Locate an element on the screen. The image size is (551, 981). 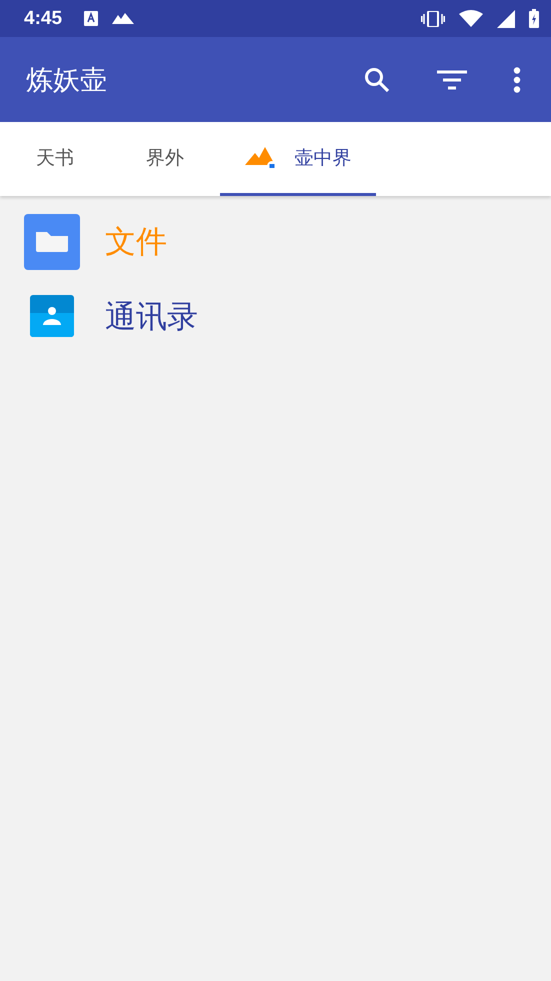
battery-icon is located at coordinates (534, 18).